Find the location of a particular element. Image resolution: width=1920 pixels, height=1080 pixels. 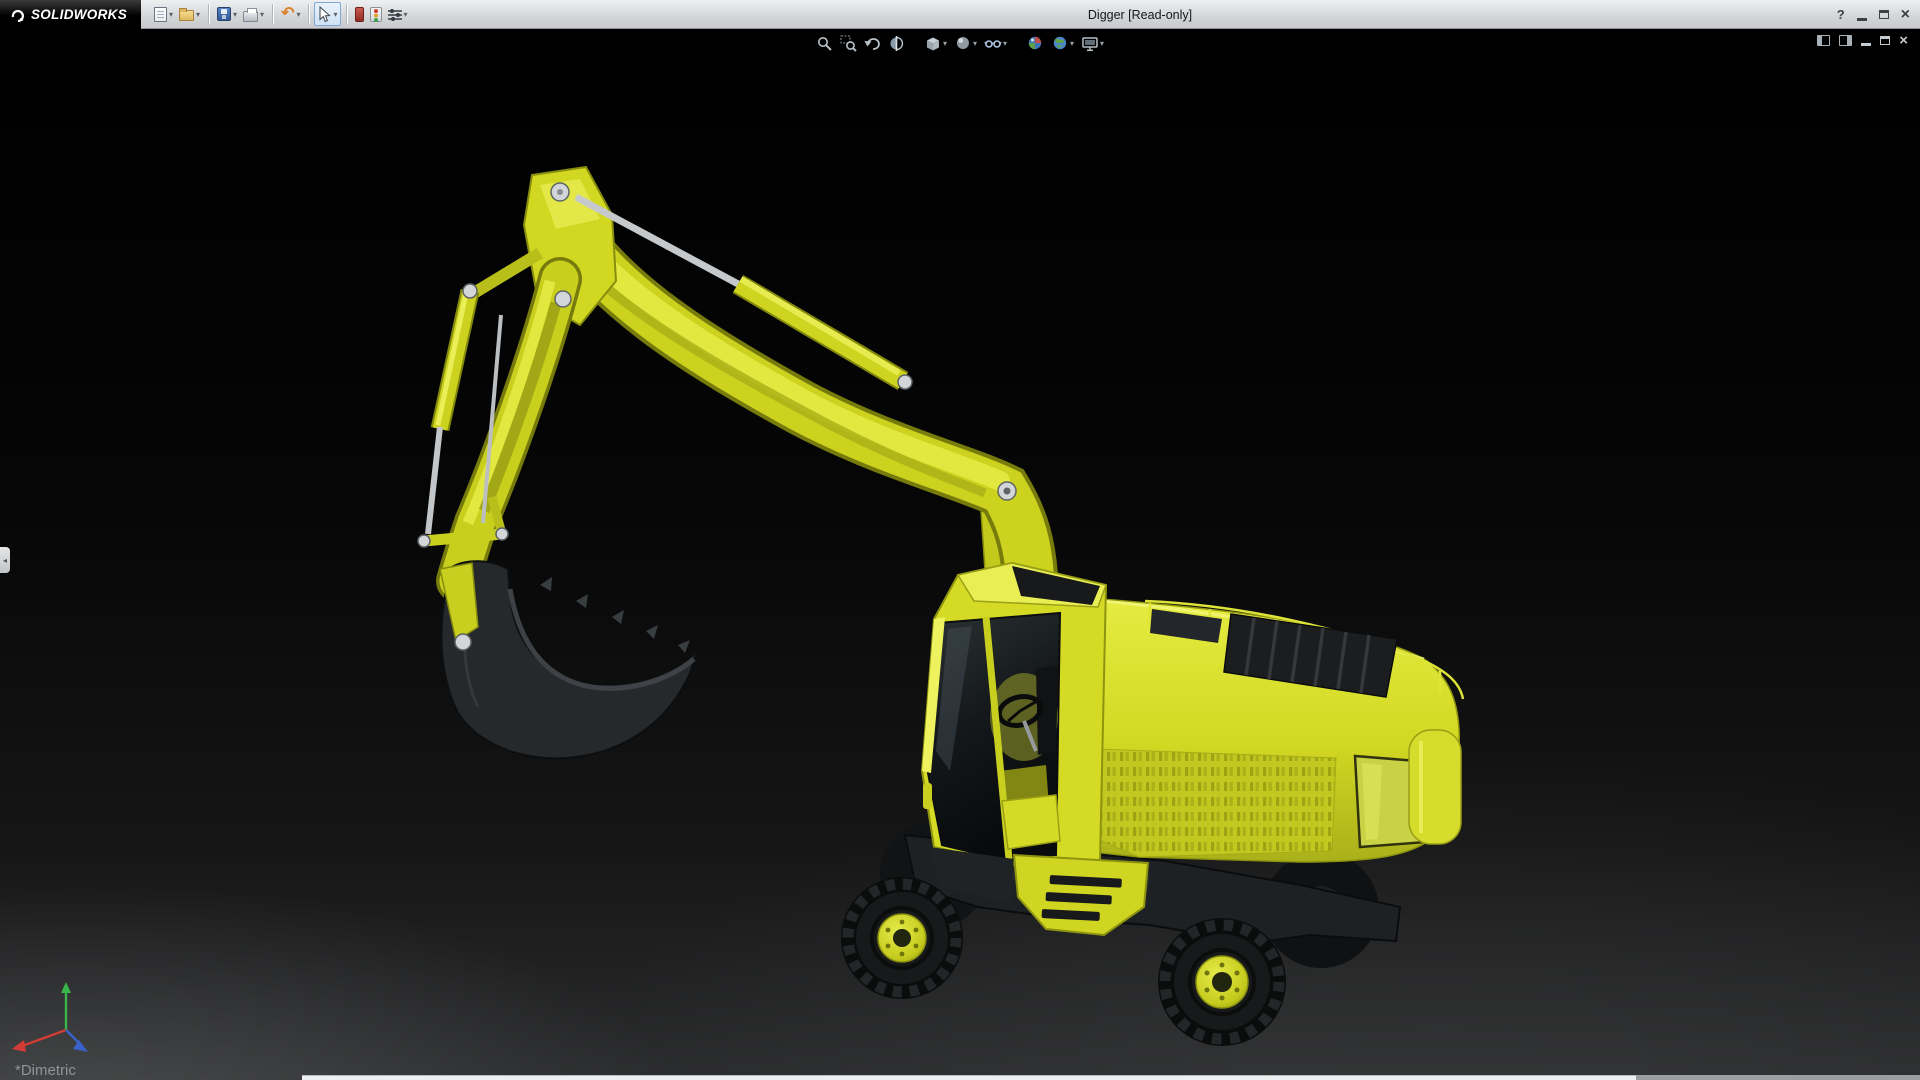

boom-arm is located at coordinates (740, 385).